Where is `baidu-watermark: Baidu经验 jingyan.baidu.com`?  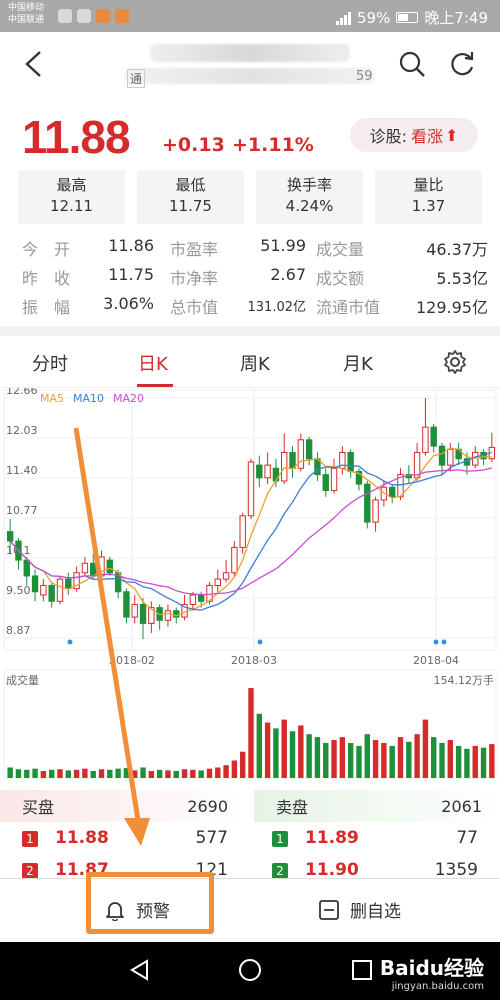
baidu-watermark: Baidu经验 jingyan.baidu.com is located at coordinates (432, 972).